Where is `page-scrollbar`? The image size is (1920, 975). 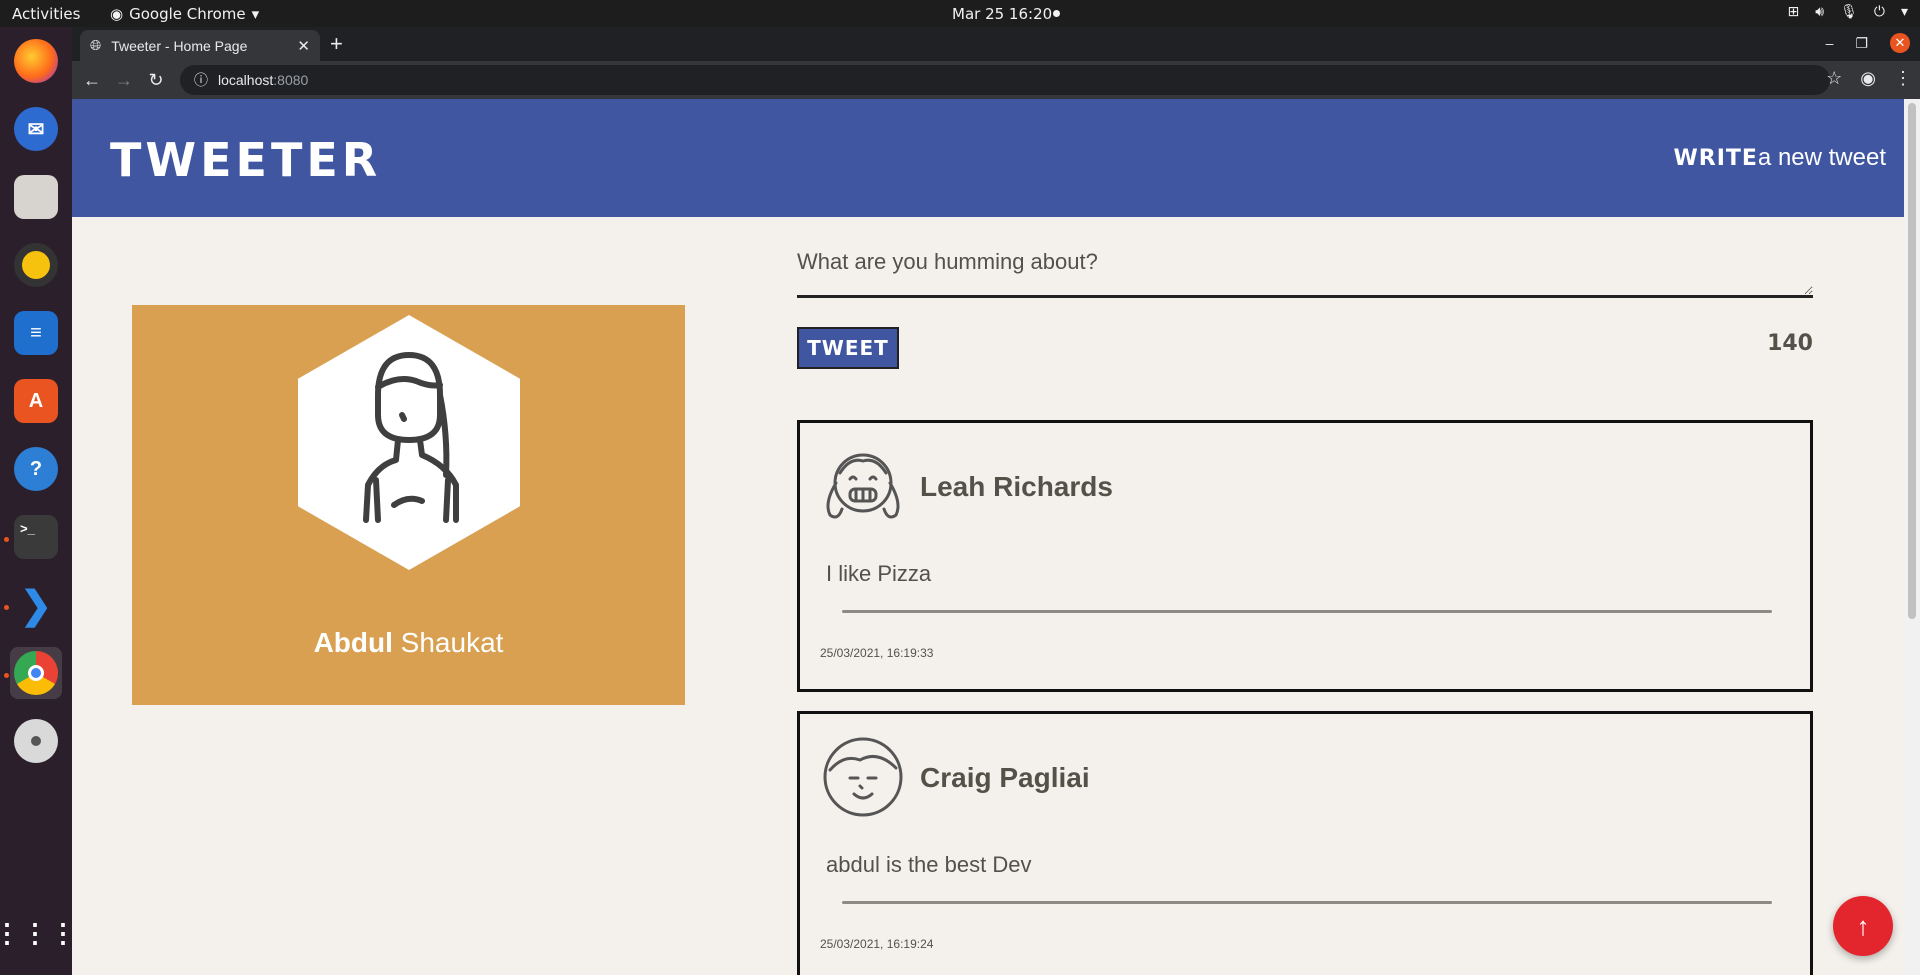 page-scrollbar is located at coordinates (1912, 537).